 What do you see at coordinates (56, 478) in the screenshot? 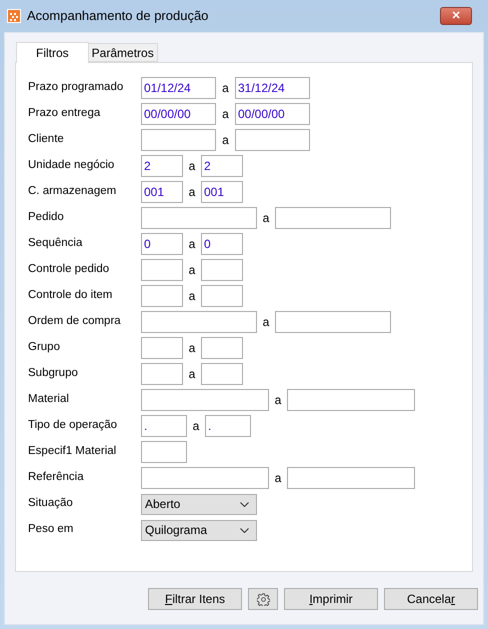
I see `field-label: Referência` at bounding box center [56, 478].